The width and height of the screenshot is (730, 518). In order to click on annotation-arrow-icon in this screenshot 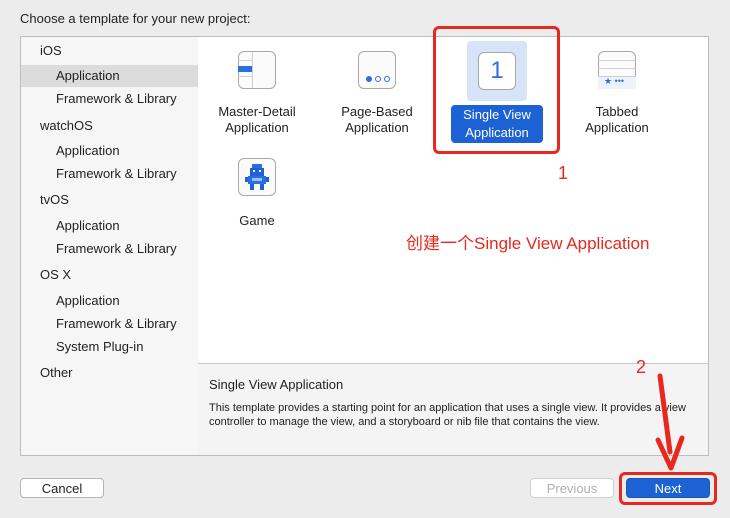, I will do `click(670, 422)`.